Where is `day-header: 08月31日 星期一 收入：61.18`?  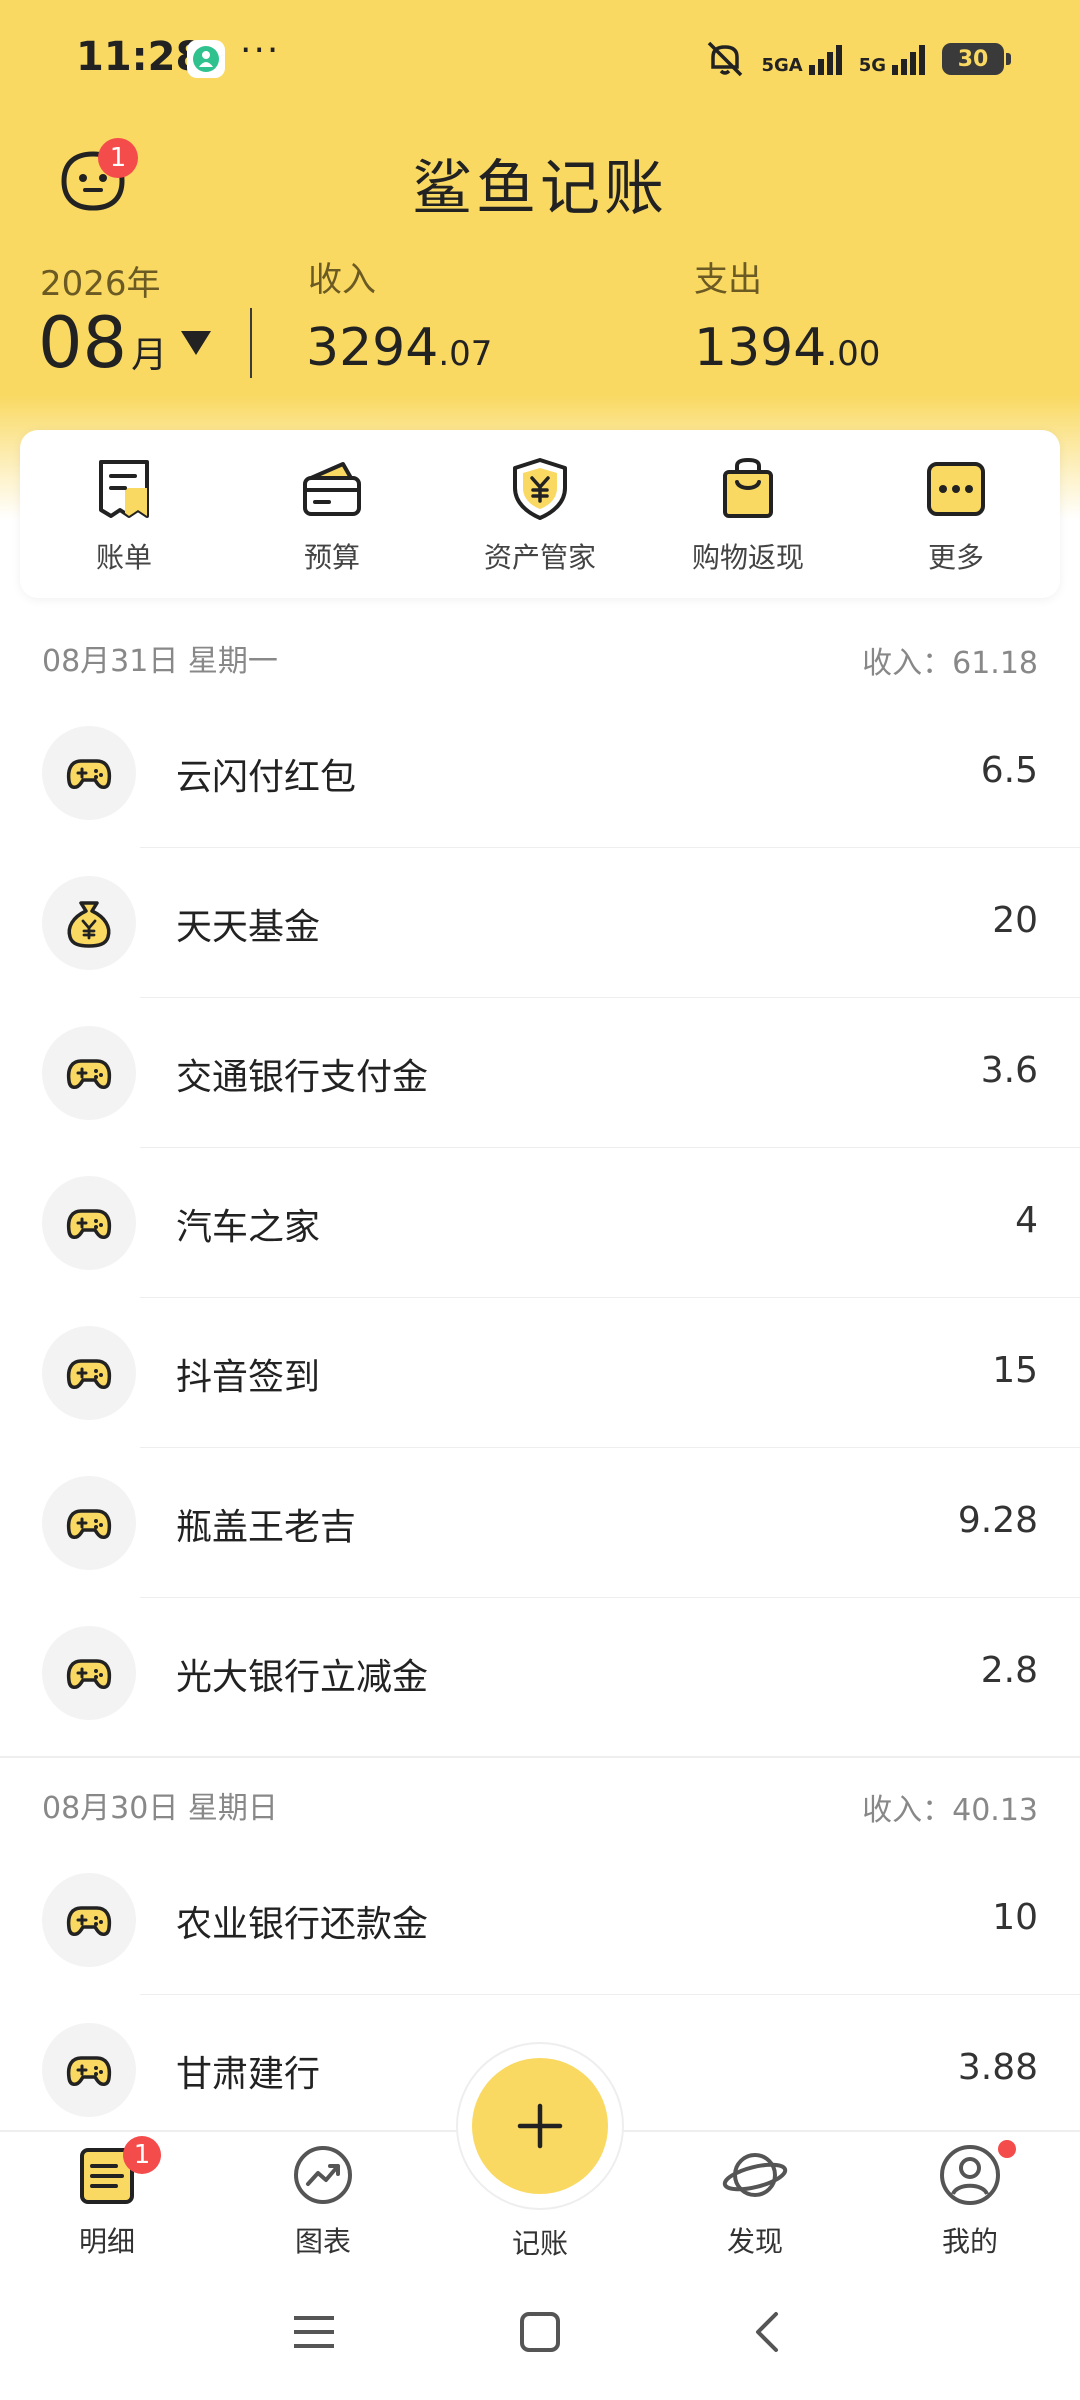 day-header: 08月31日 星期一 收入：61.18 is located at coordinates (540, 658).